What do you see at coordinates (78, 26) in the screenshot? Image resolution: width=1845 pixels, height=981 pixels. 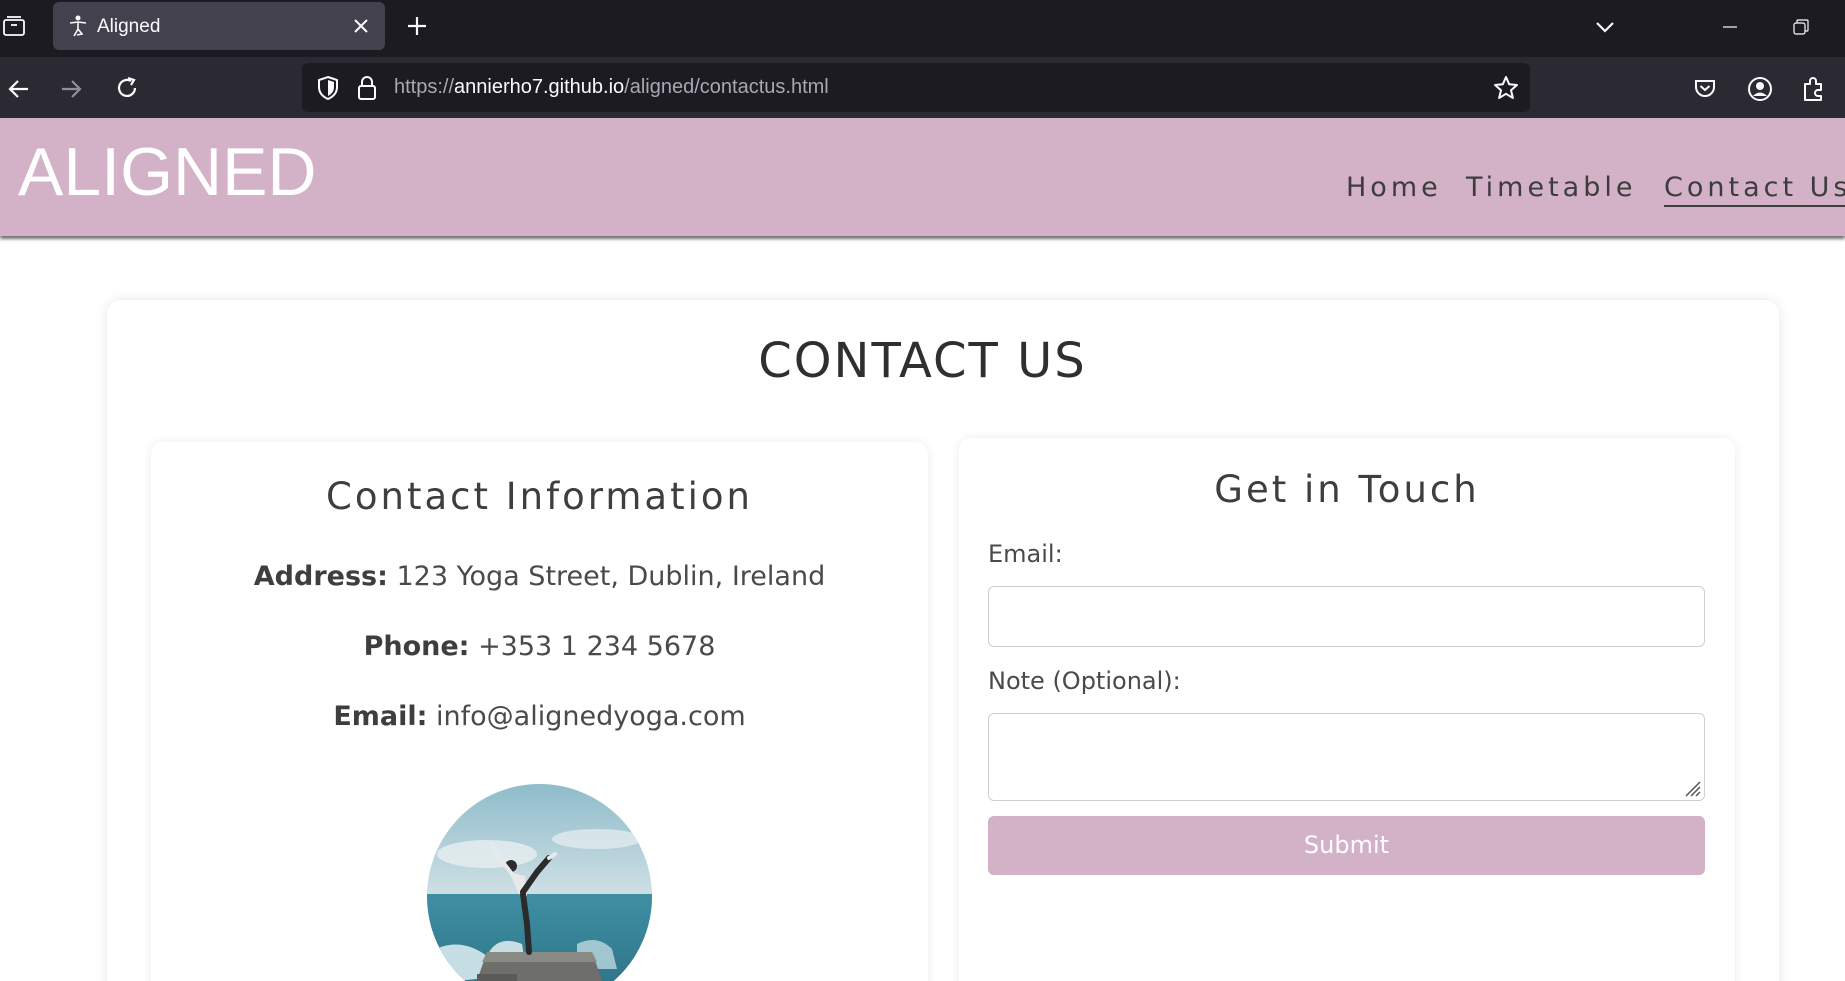 I see `yoga-favicon-icon` at bounding box center [78, 26].